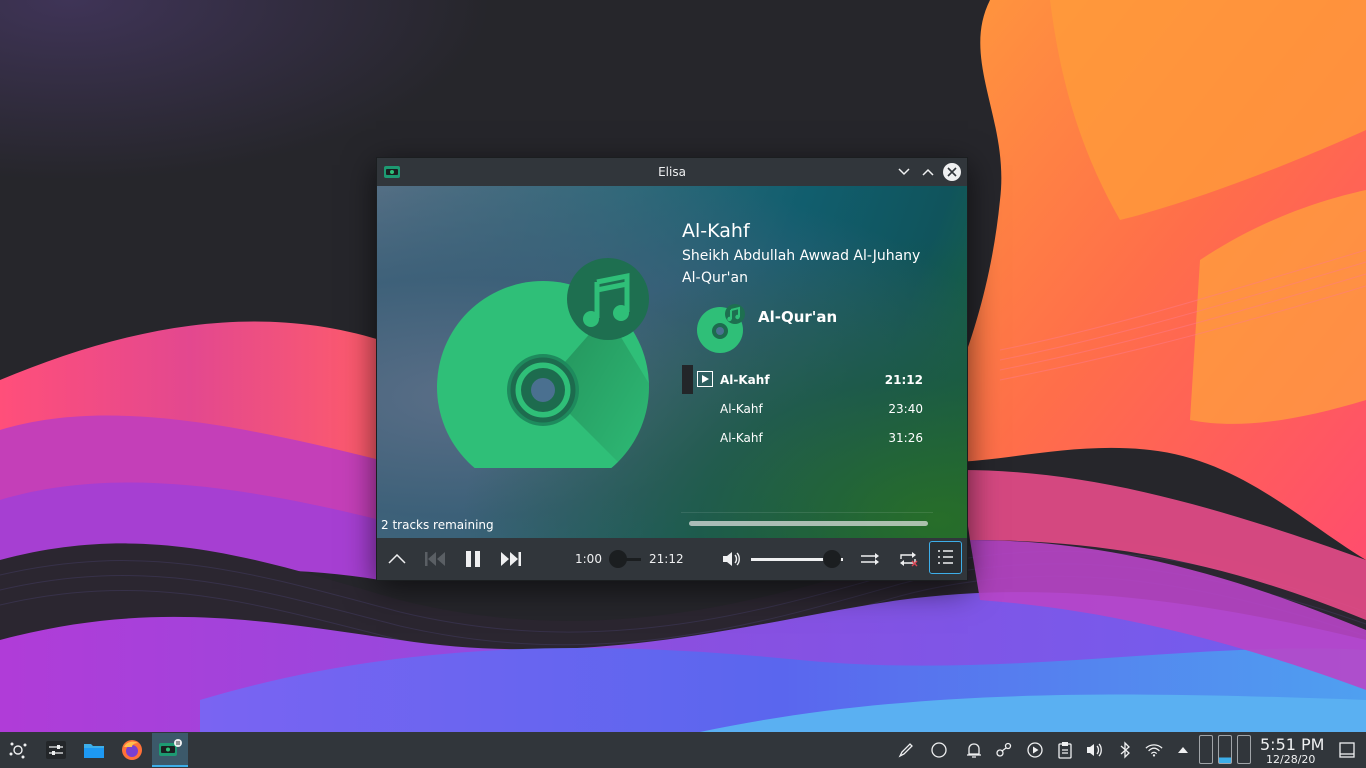 This screenshot has height=768, width=1366. I want to click on settings-sliders-icon, so click(56, 750).